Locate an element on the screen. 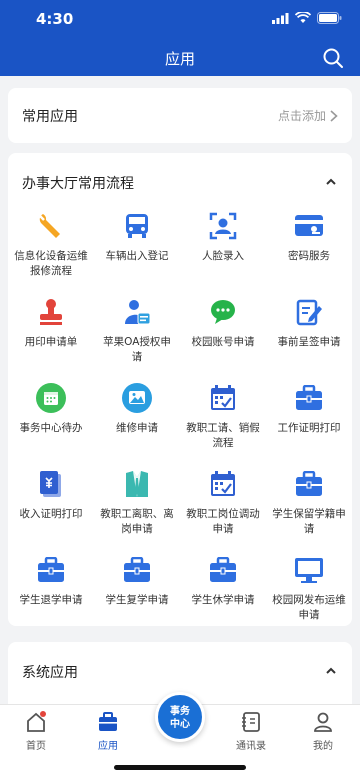 This screenshot has height=779, width=360. app-label: 用印申请单 is located at coordinates (51, 342).